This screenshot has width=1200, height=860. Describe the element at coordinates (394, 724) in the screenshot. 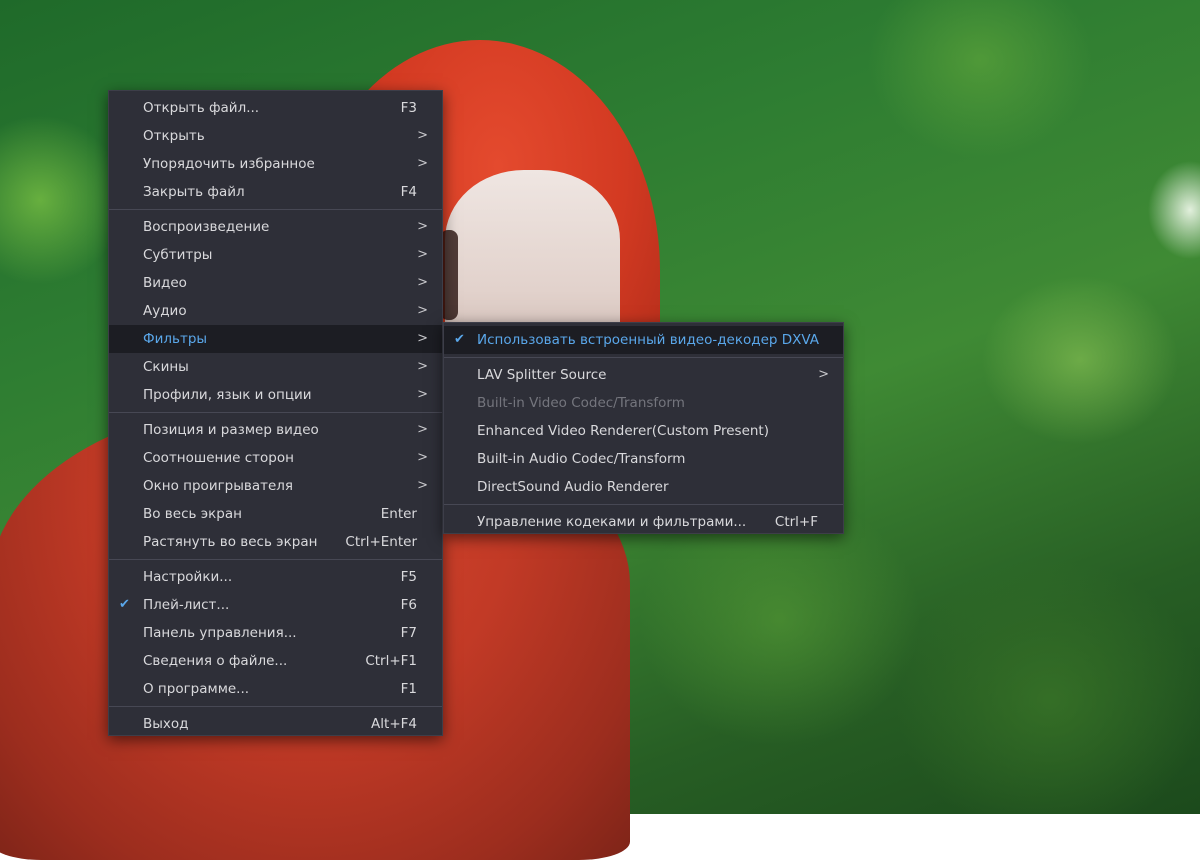

I see `shortcut-label: Alt+F4` at that location.